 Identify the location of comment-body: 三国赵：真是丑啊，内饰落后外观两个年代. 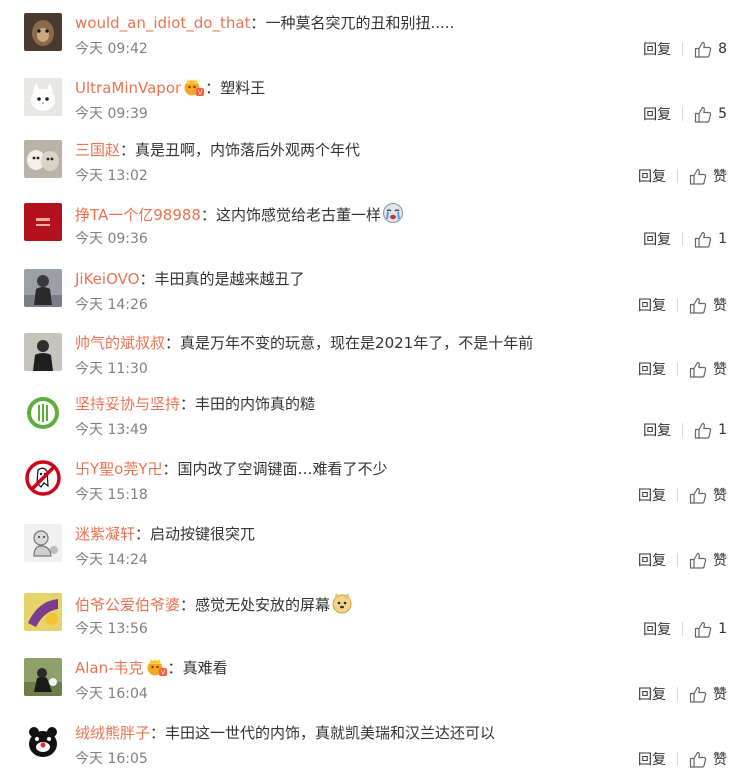
(217, 150).